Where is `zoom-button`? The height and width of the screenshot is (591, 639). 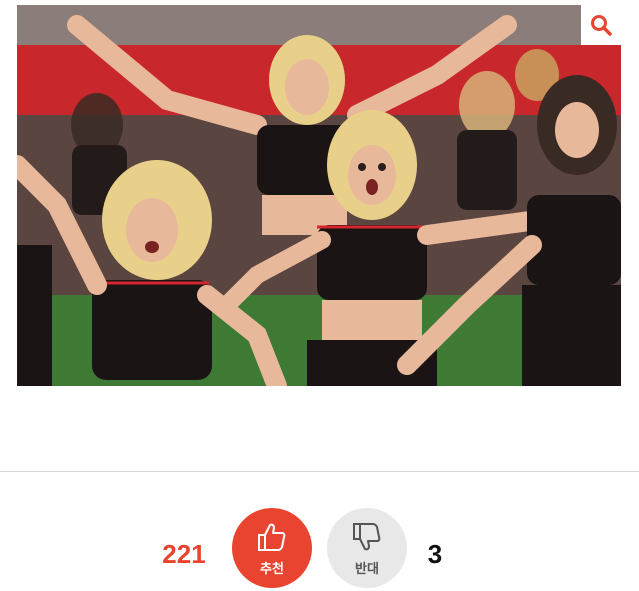 zoom-button is located at coordinates (601, 25).